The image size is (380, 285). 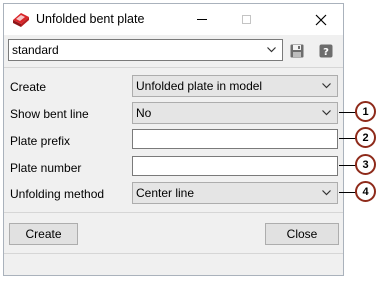 I want to click on callout-2: 2, so click(x=365, y=137).